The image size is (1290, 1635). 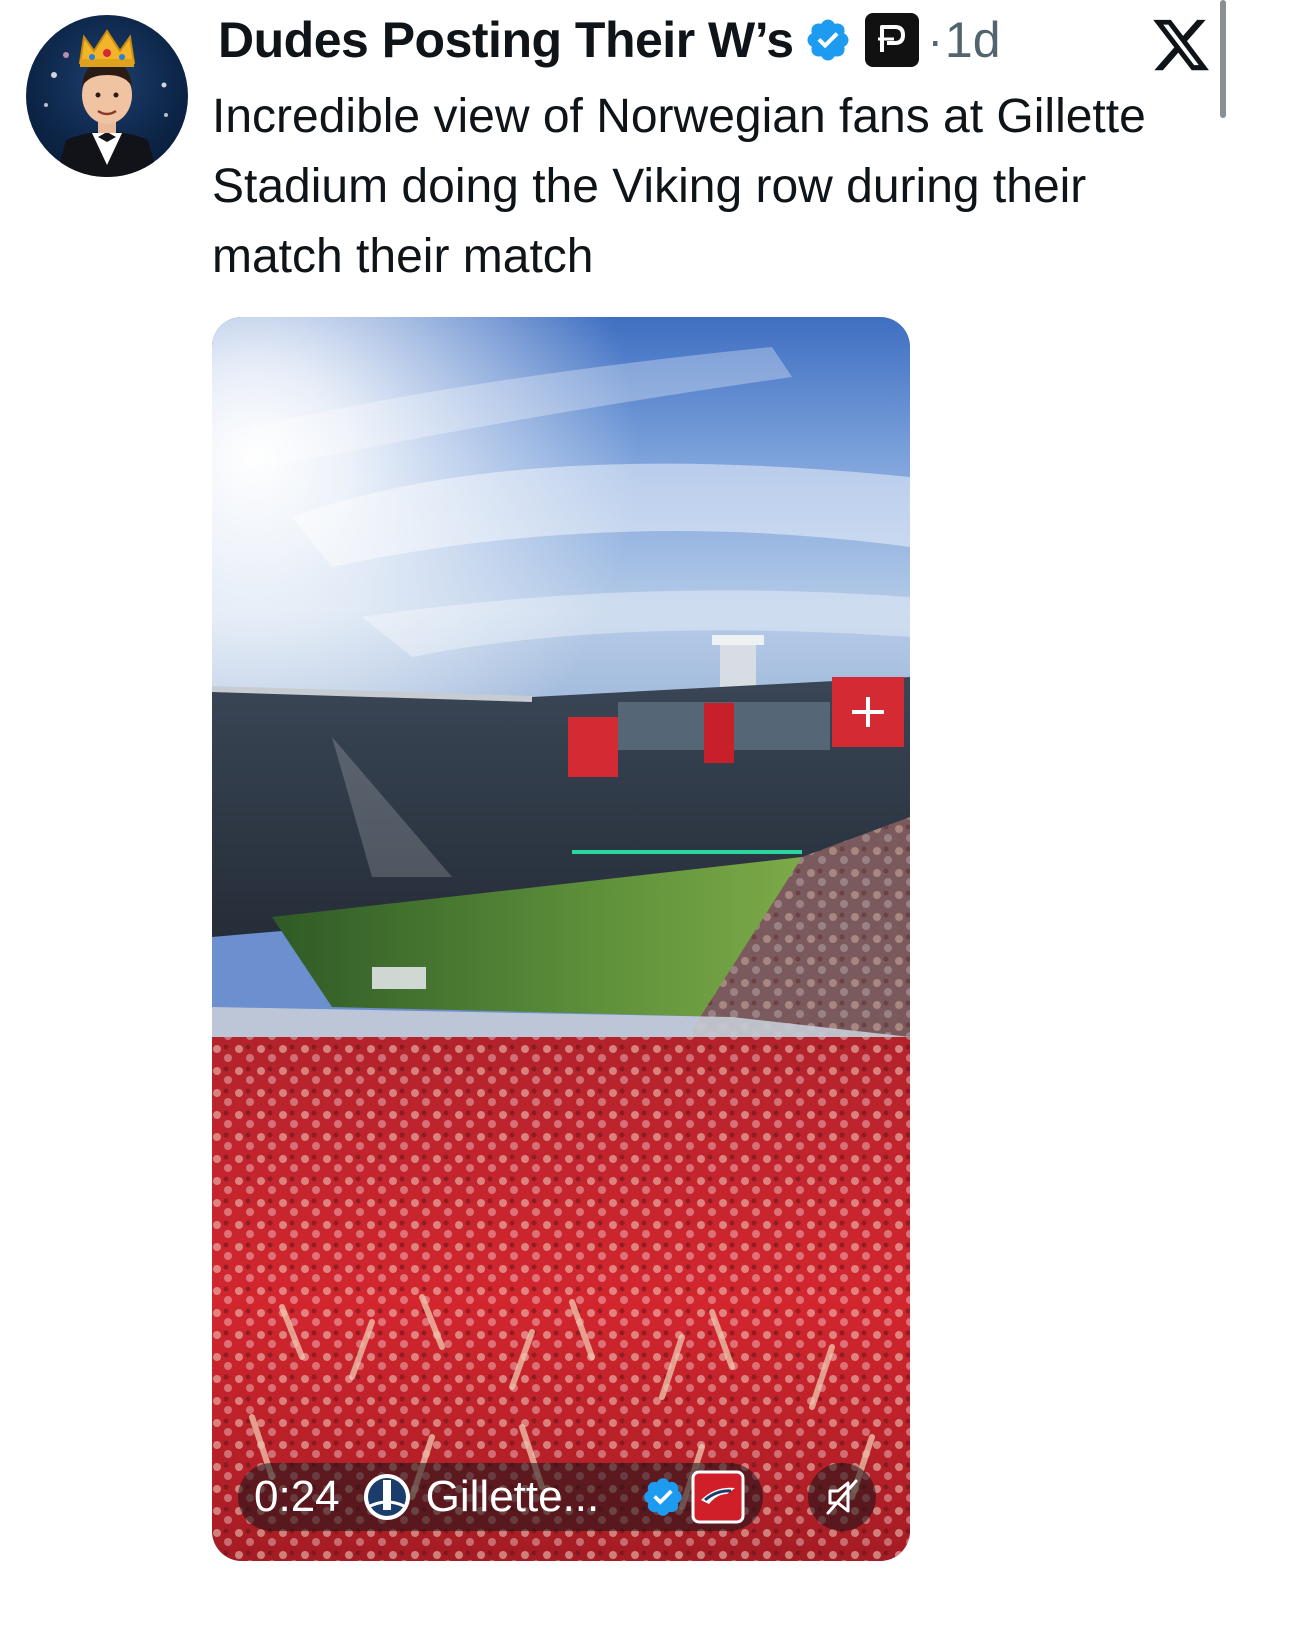 I want to click on author-display-name: Dudes Posting Their W’s, so click(x=506, y=40).